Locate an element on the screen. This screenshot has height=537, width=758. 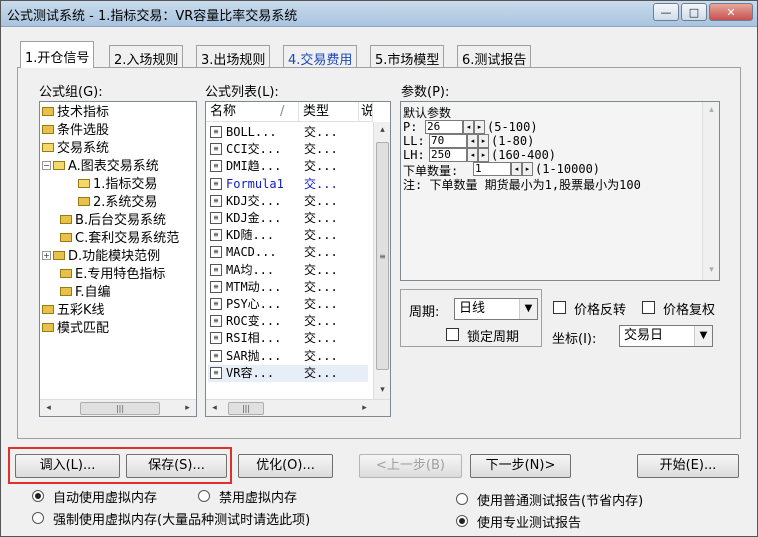
minimize-icon: — is located at coordinates (666, 12).